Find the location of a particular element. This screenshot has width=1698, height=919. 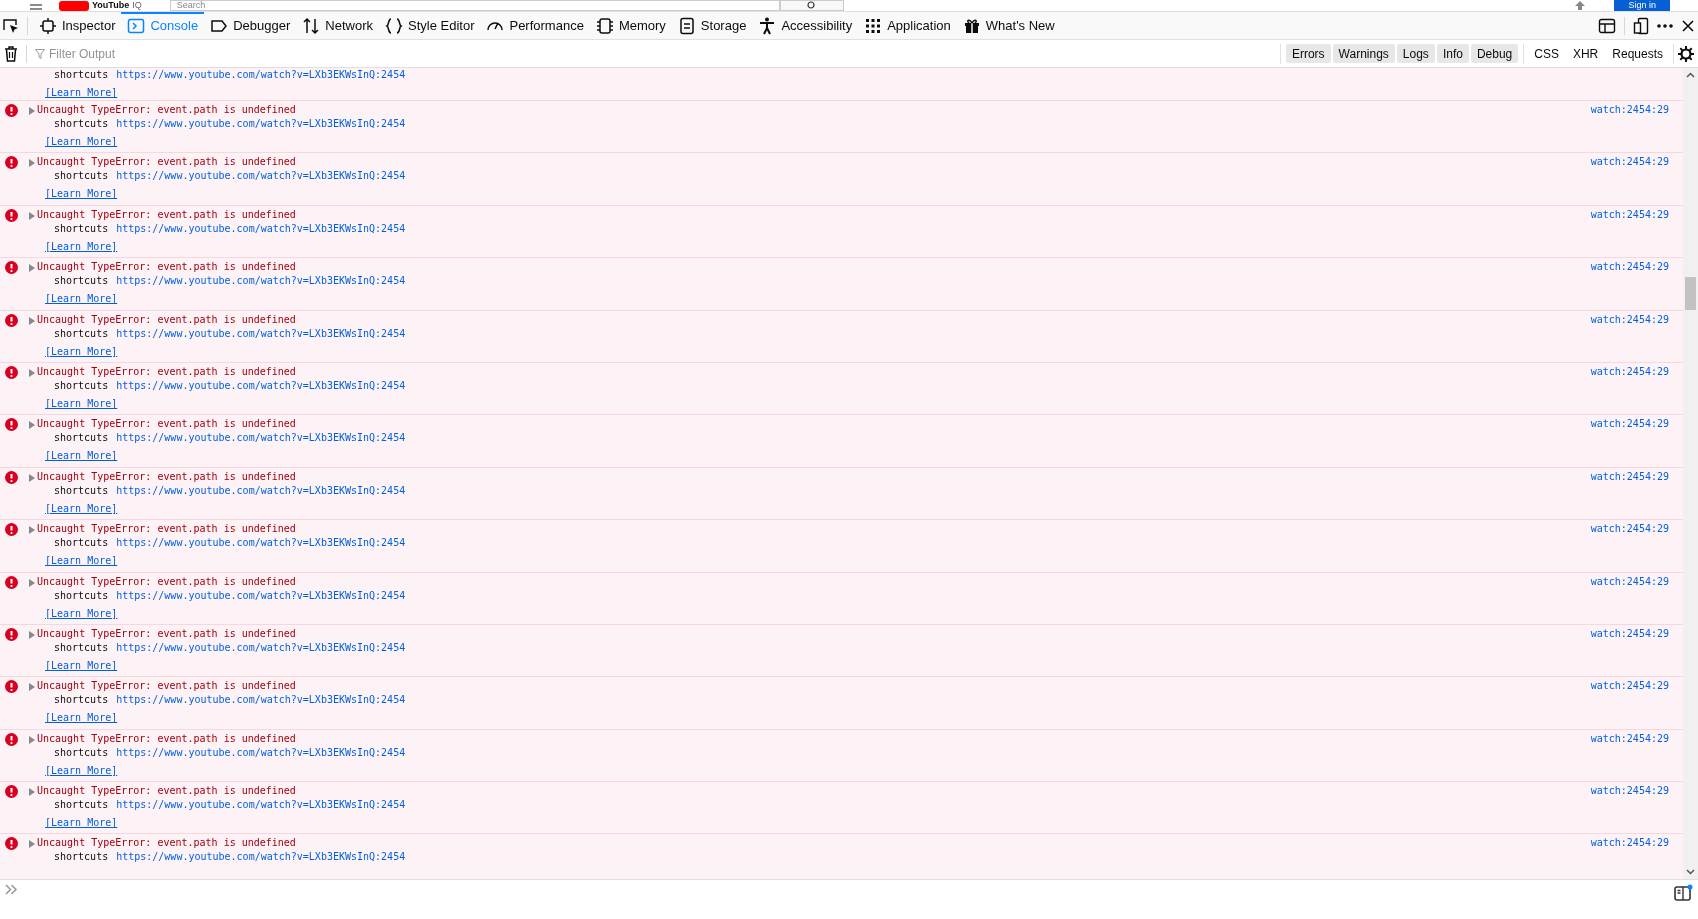

stack-function: shortcuts is located at coordinates (81, 490).